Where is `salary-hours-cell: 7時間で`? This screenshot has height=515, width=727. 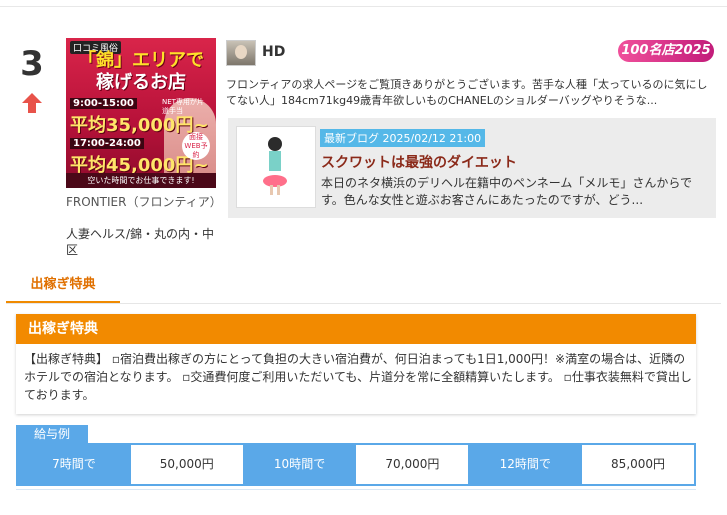
salary-hours-cell: 7時間で is located at coordinates (74, 464).